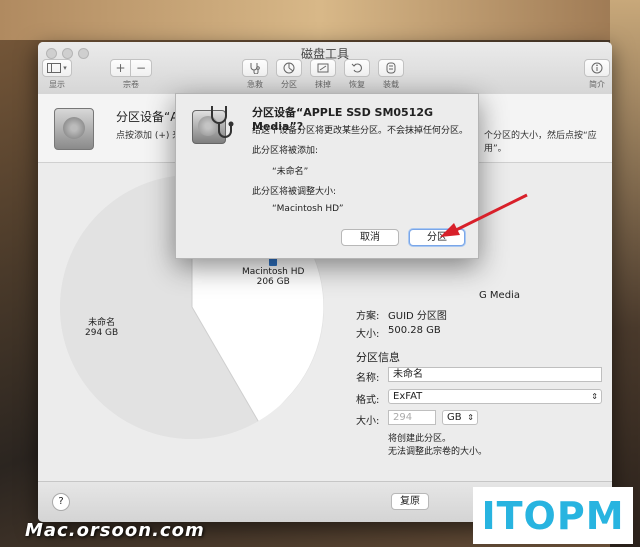 This screenshot has height=547, width=640. Describe the element at coordinates (438, 445) in the screenshot. I see `partition-note: 将创建此分区。 无法调整此宗卷的大小。` at that location.